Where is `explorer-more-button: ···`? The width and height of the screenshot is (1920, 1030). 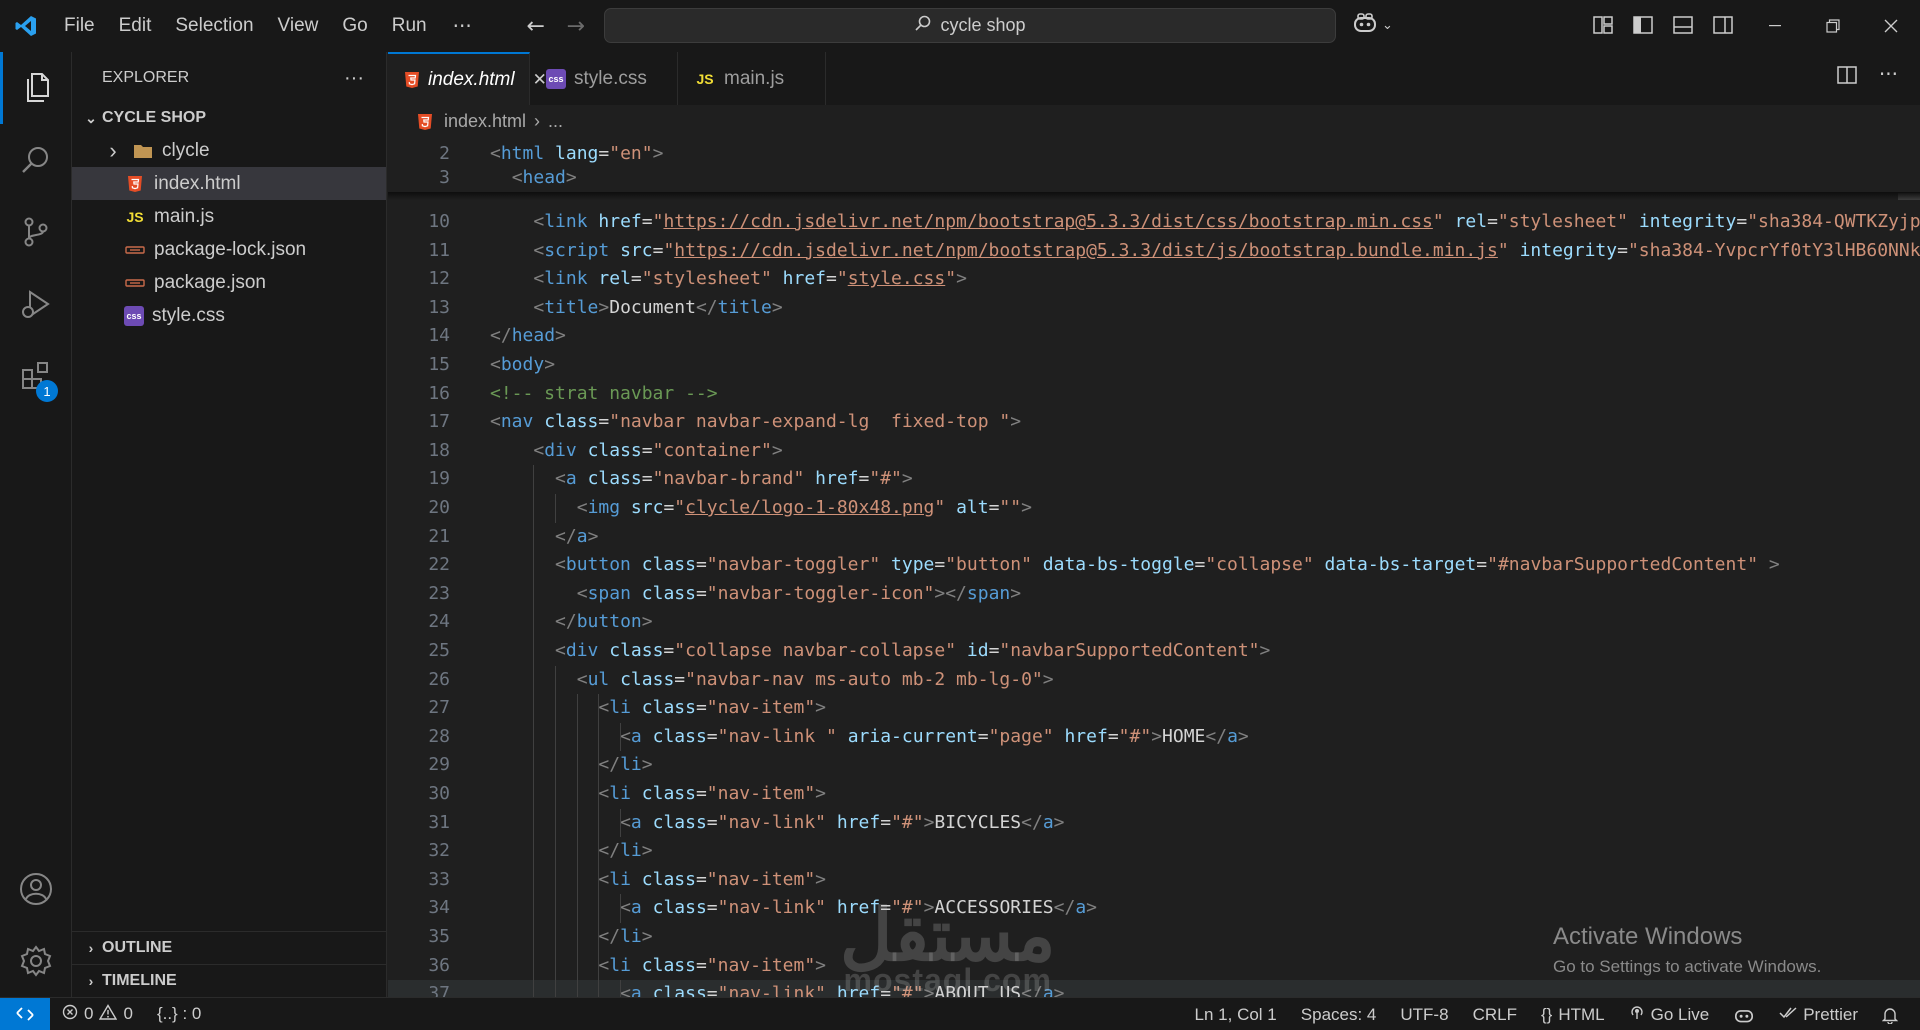
explorer-more-button: ··· is located at coordinates (354, 78).